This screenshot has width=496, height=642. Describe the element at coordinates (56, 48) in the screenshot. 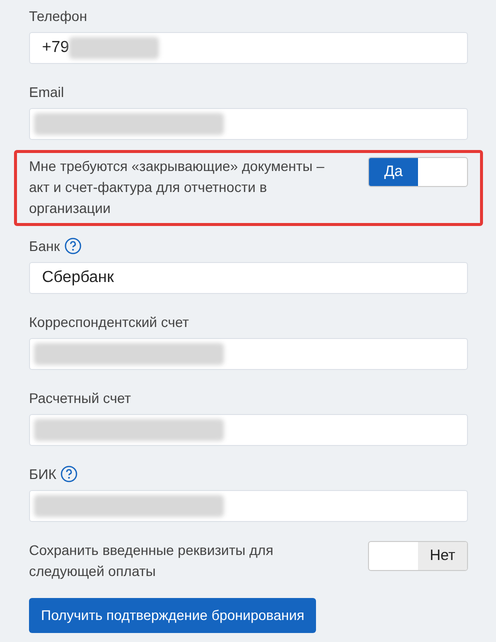

I see `field-value: +79` at that location.